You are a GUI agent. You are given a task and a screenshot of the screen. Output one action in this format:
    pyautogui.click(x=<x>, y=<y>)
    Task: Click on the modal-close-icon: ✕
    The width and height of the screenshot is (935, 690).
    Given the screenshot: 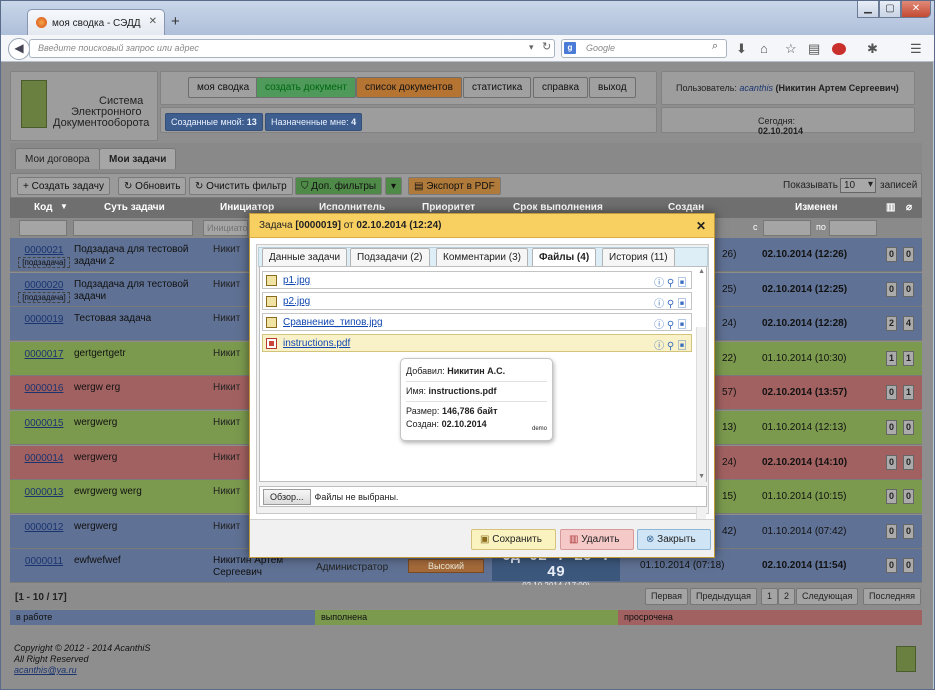 What is the action you would take?
    pyautogui.click(x=701, y=226)
    